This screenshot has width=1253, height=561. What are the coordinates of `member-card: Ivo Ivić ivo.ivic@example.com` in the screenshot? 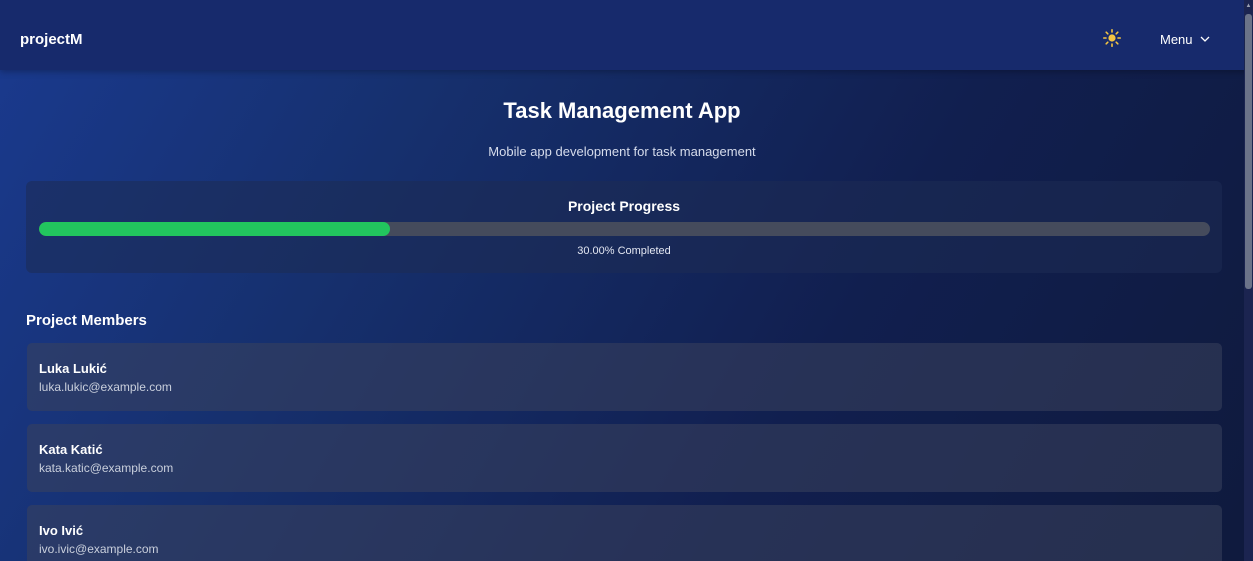 It's located at (624, 533).